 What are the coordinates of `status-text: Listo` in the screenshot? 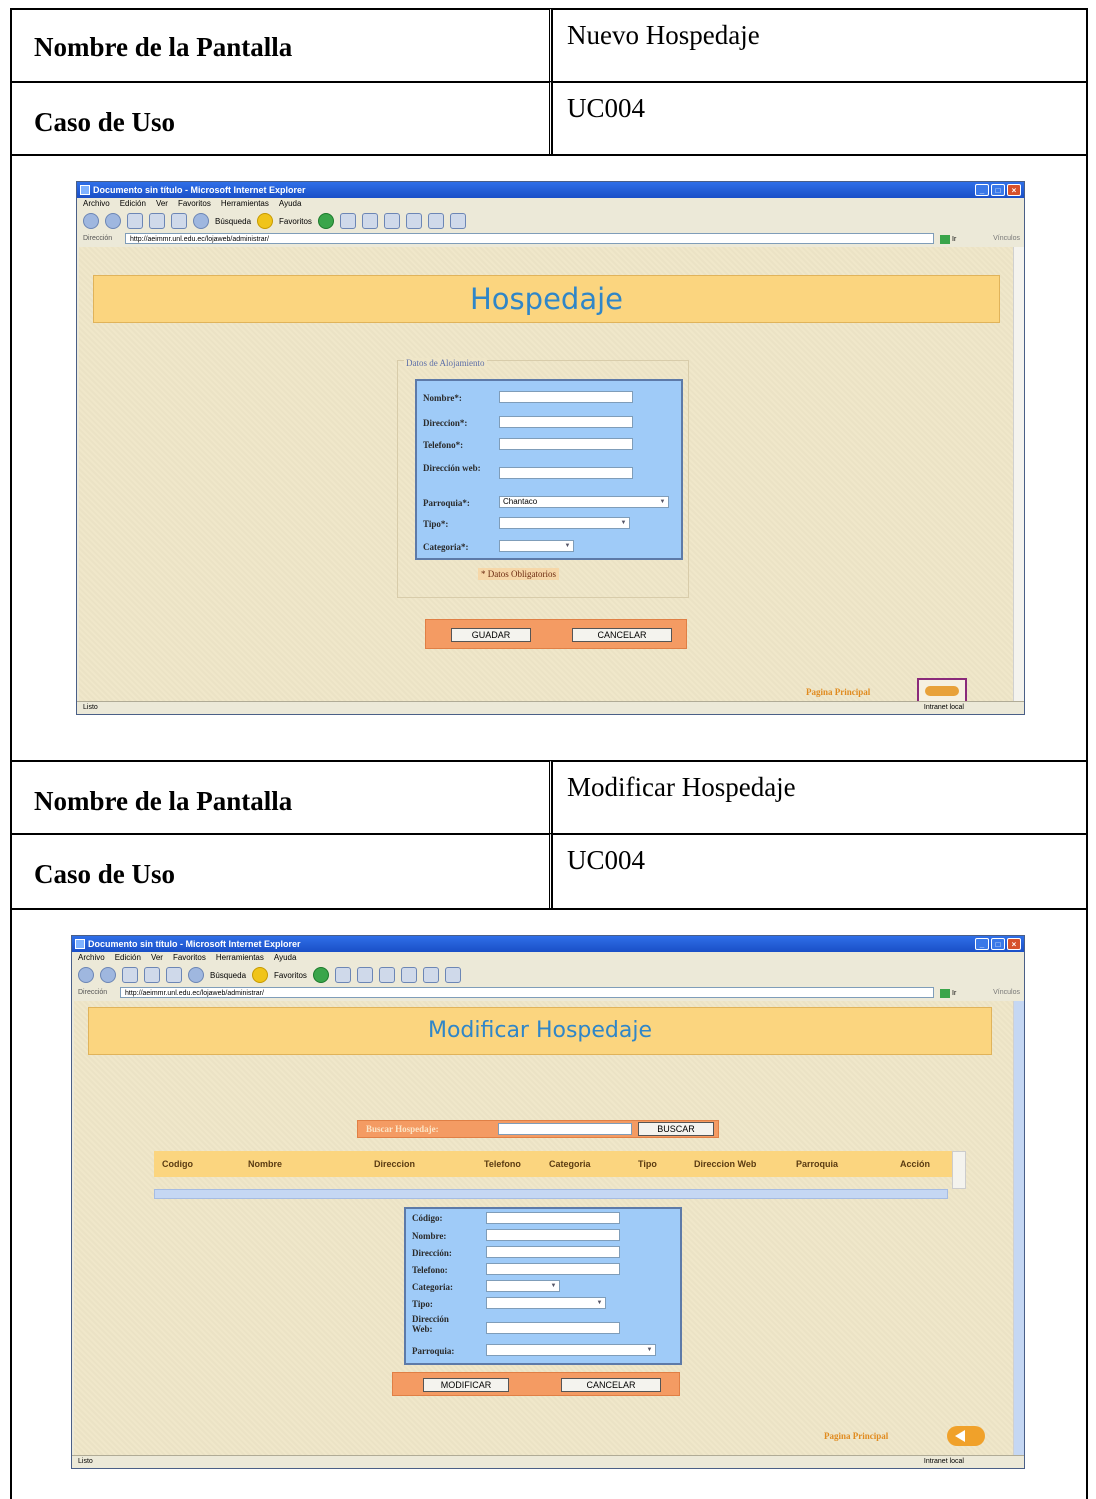 It's located at (90, 707).